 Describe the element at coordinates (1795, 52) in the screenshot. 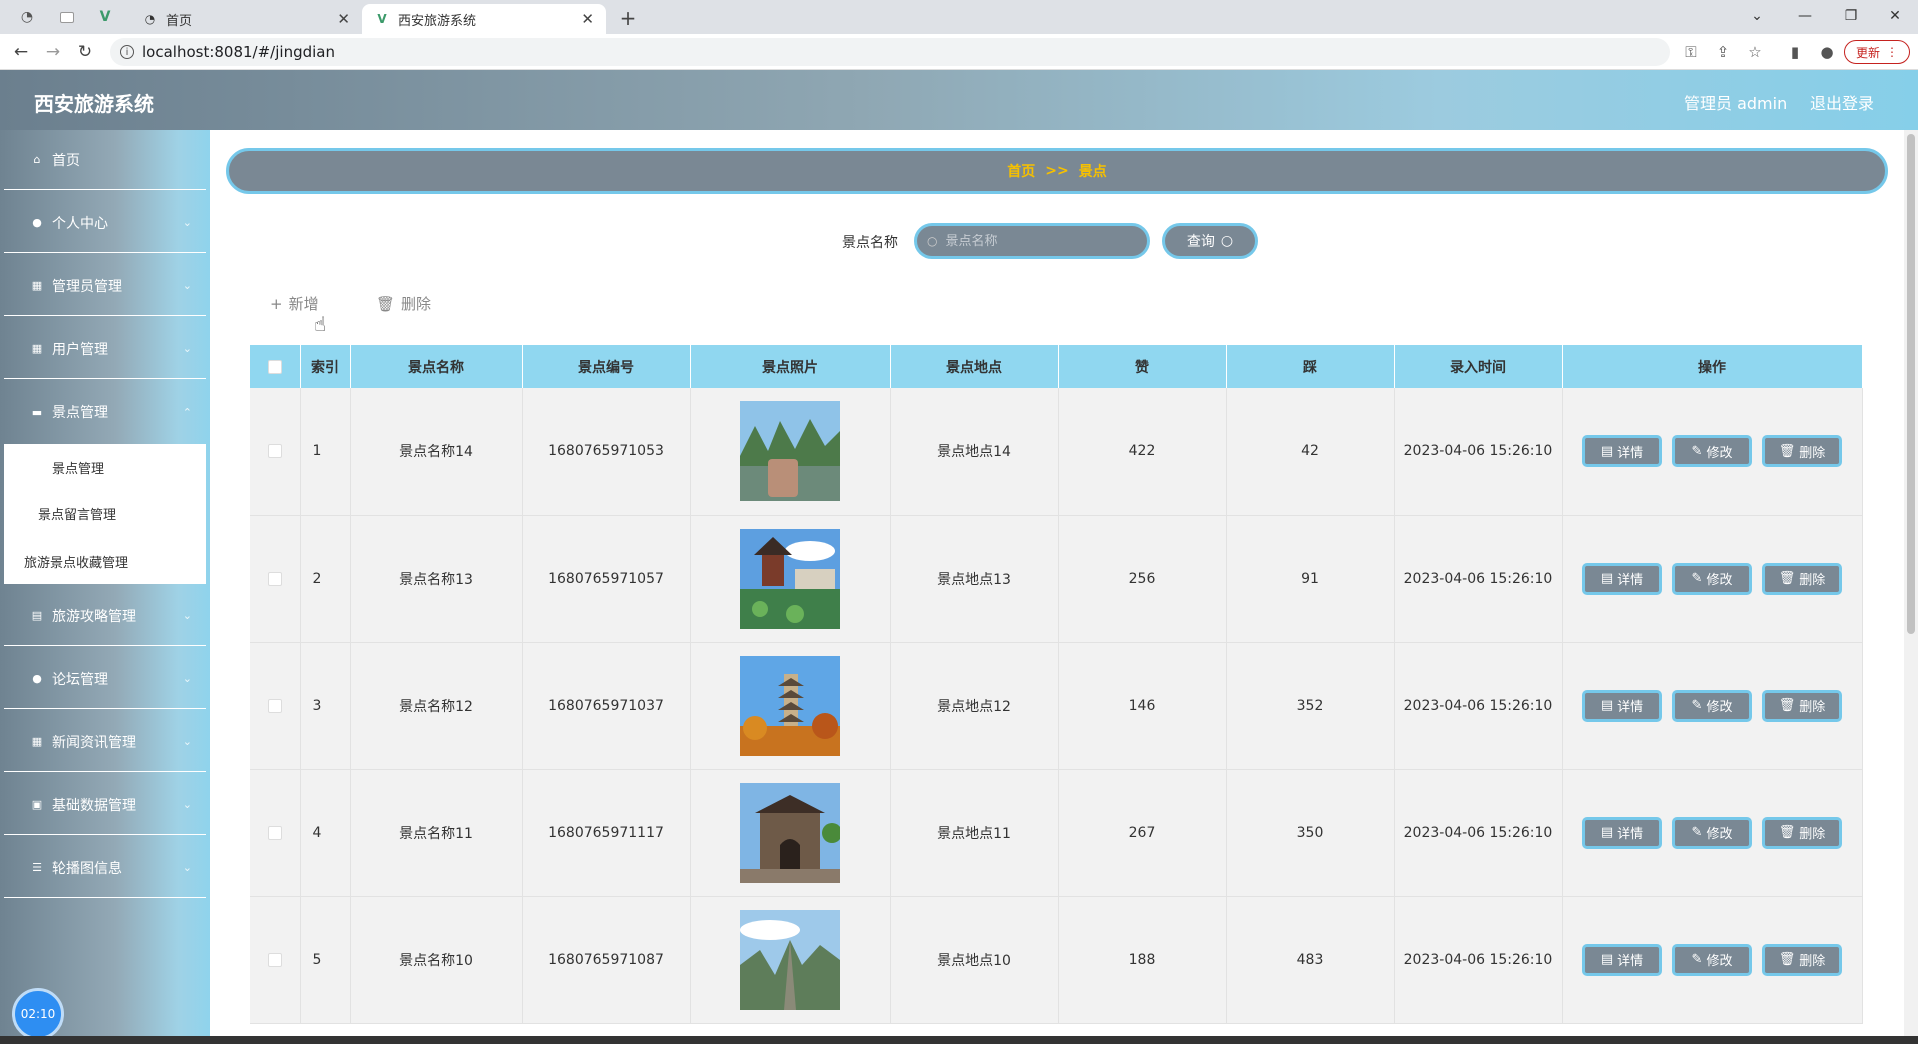

I see `side-panel-icon: ▮` at that location.